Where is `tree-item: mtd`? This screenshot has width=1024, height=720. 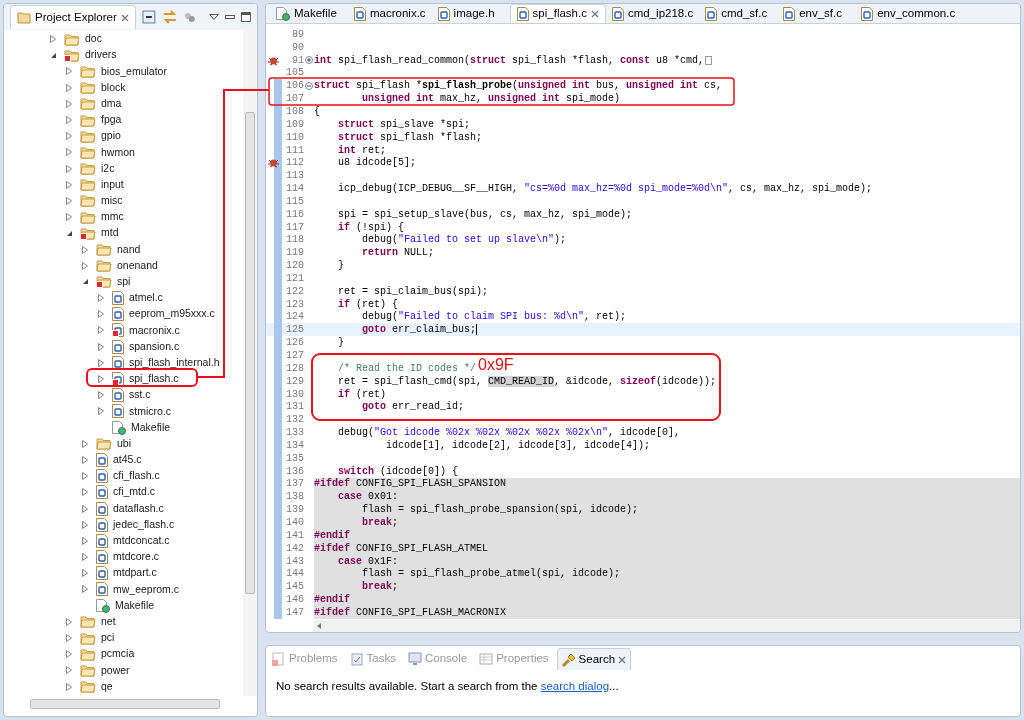 tree-item: mtd is located at coordinates (110, 233).